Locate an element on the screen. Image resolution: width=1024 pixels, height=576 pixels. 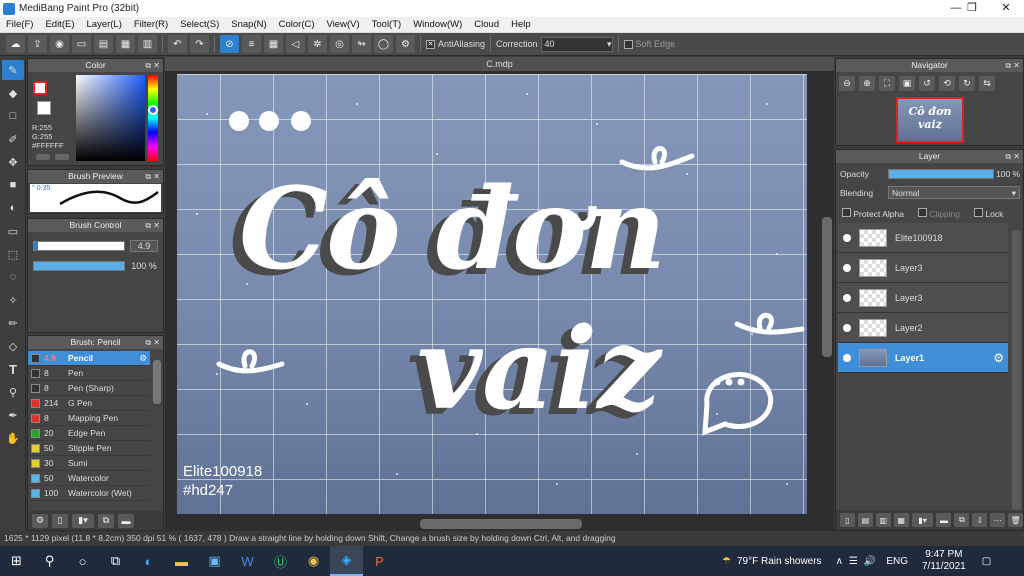
clock: 9:47 PM 7/11/2021 is located at coordinates (944, 561).